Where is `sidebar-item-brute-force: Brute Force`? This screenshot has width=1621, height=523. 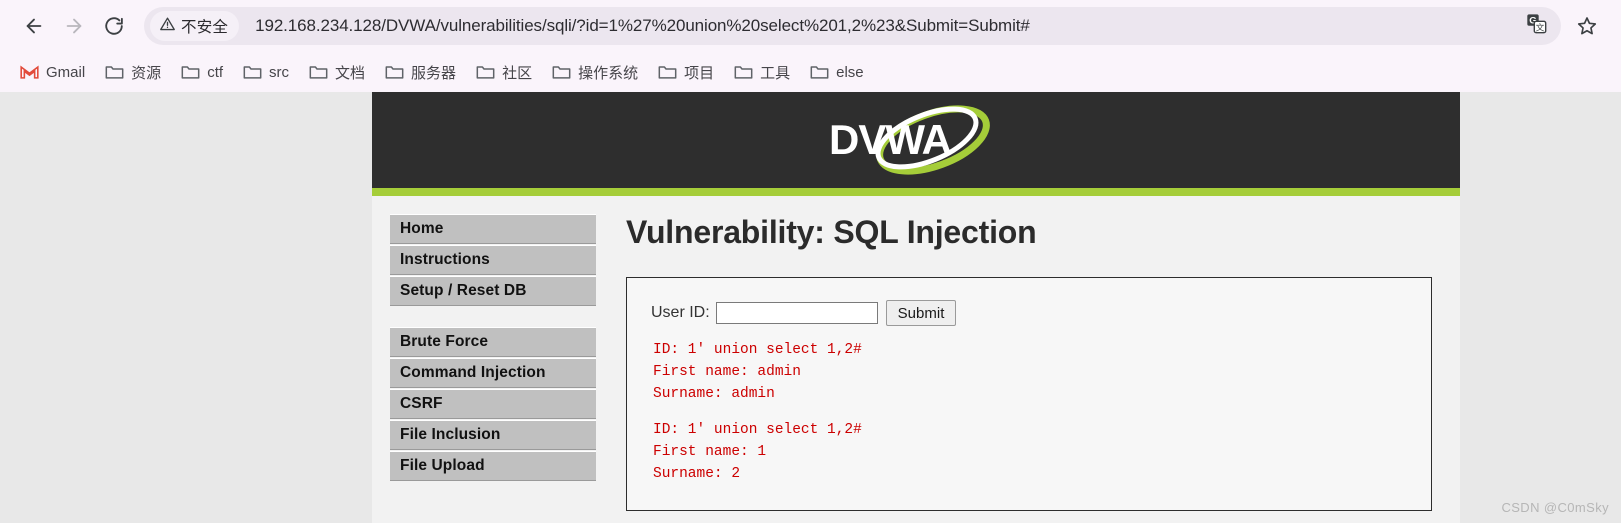
sidebar-item-brute-force: Brute Force is located at coordinates (493, 342).